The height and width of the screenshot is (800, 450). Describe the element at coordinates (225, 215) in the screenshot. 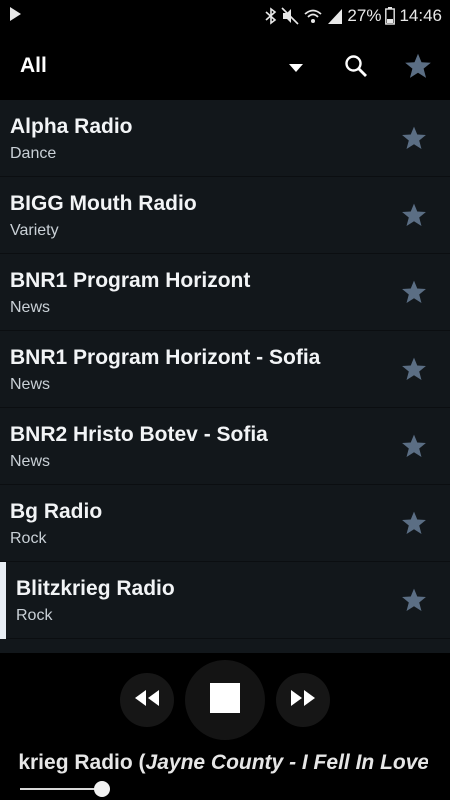

I see `station-row: BIGG Mouth Radio Variety` at that location.